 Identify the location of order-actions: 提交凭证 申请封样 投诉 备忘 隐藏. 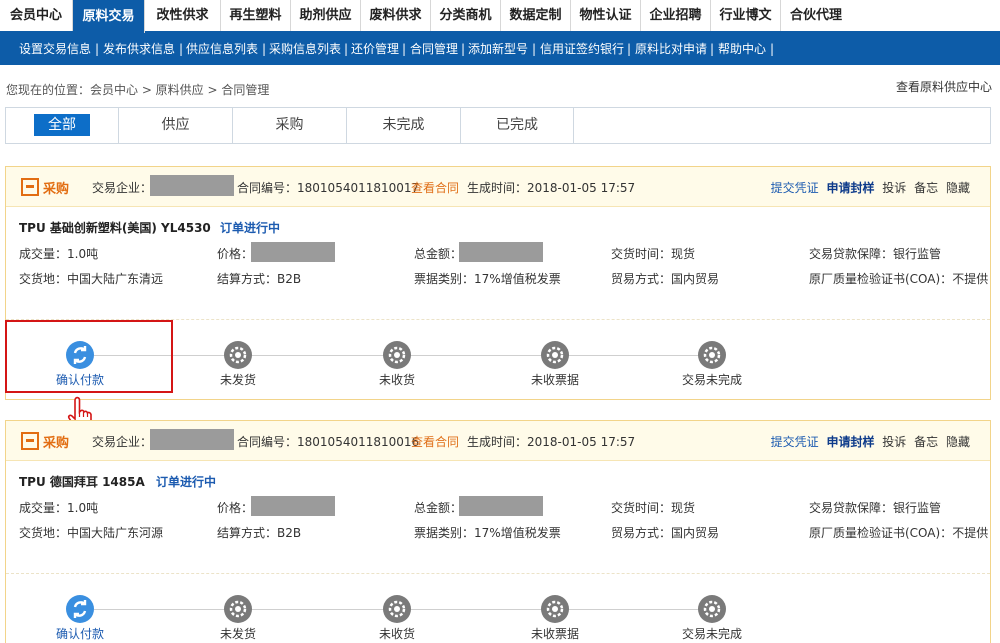
(868, 187).